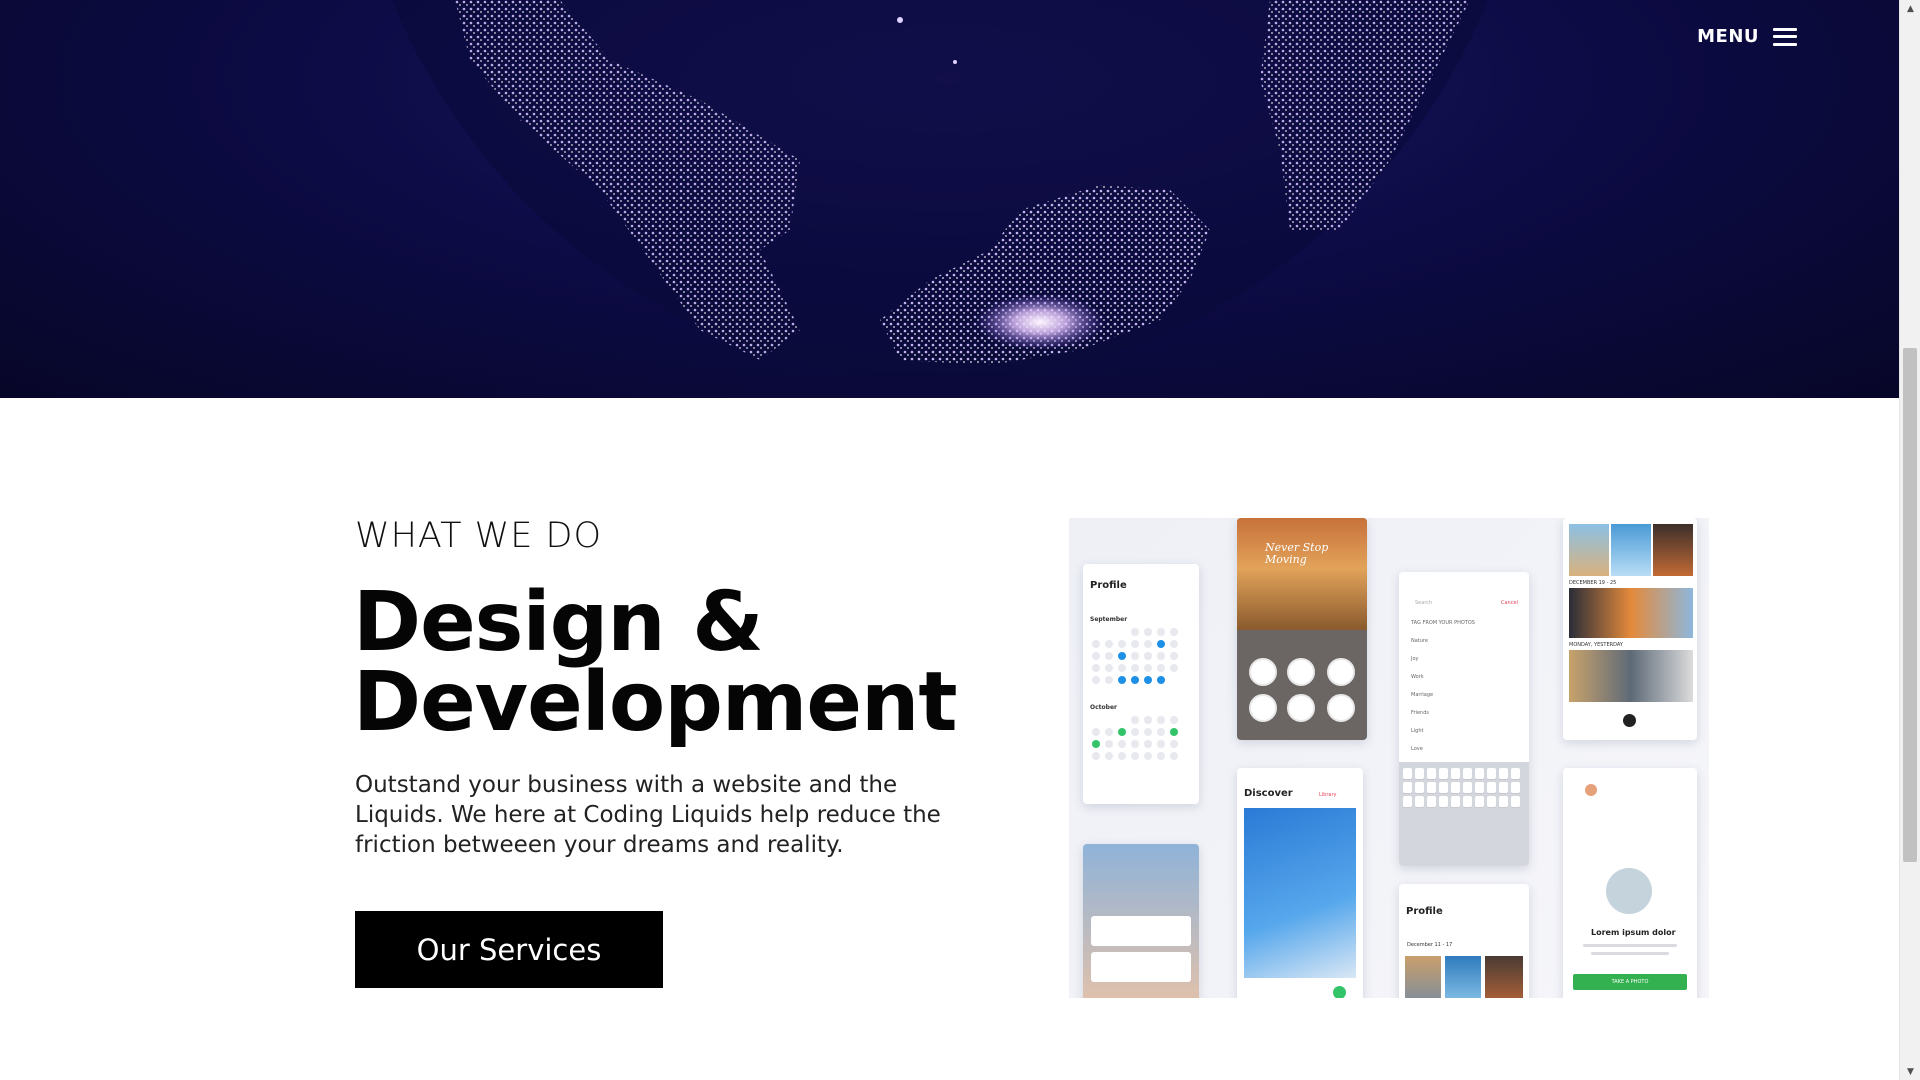  I want to click on scroll-up-arrow-icon: ▲, so click(1910, 8).